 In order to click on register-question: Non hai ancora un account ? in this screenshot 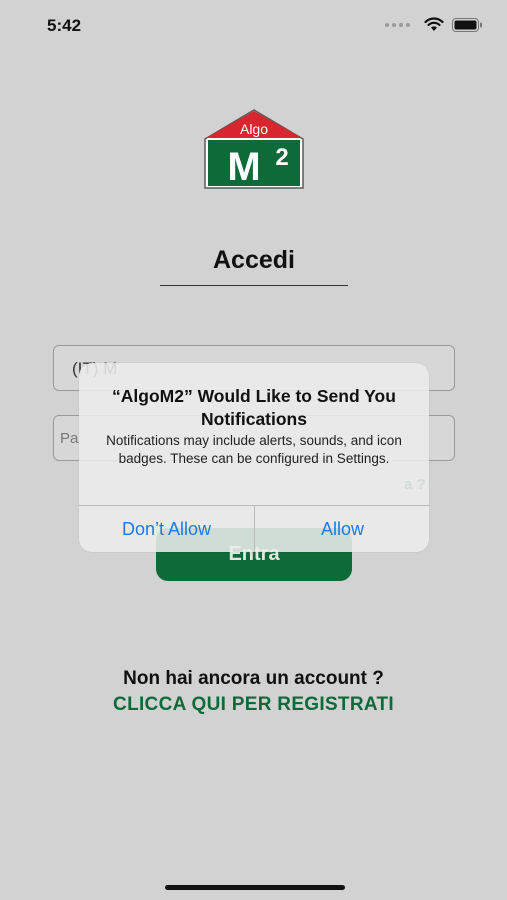, I will do `click(253, 678)`.